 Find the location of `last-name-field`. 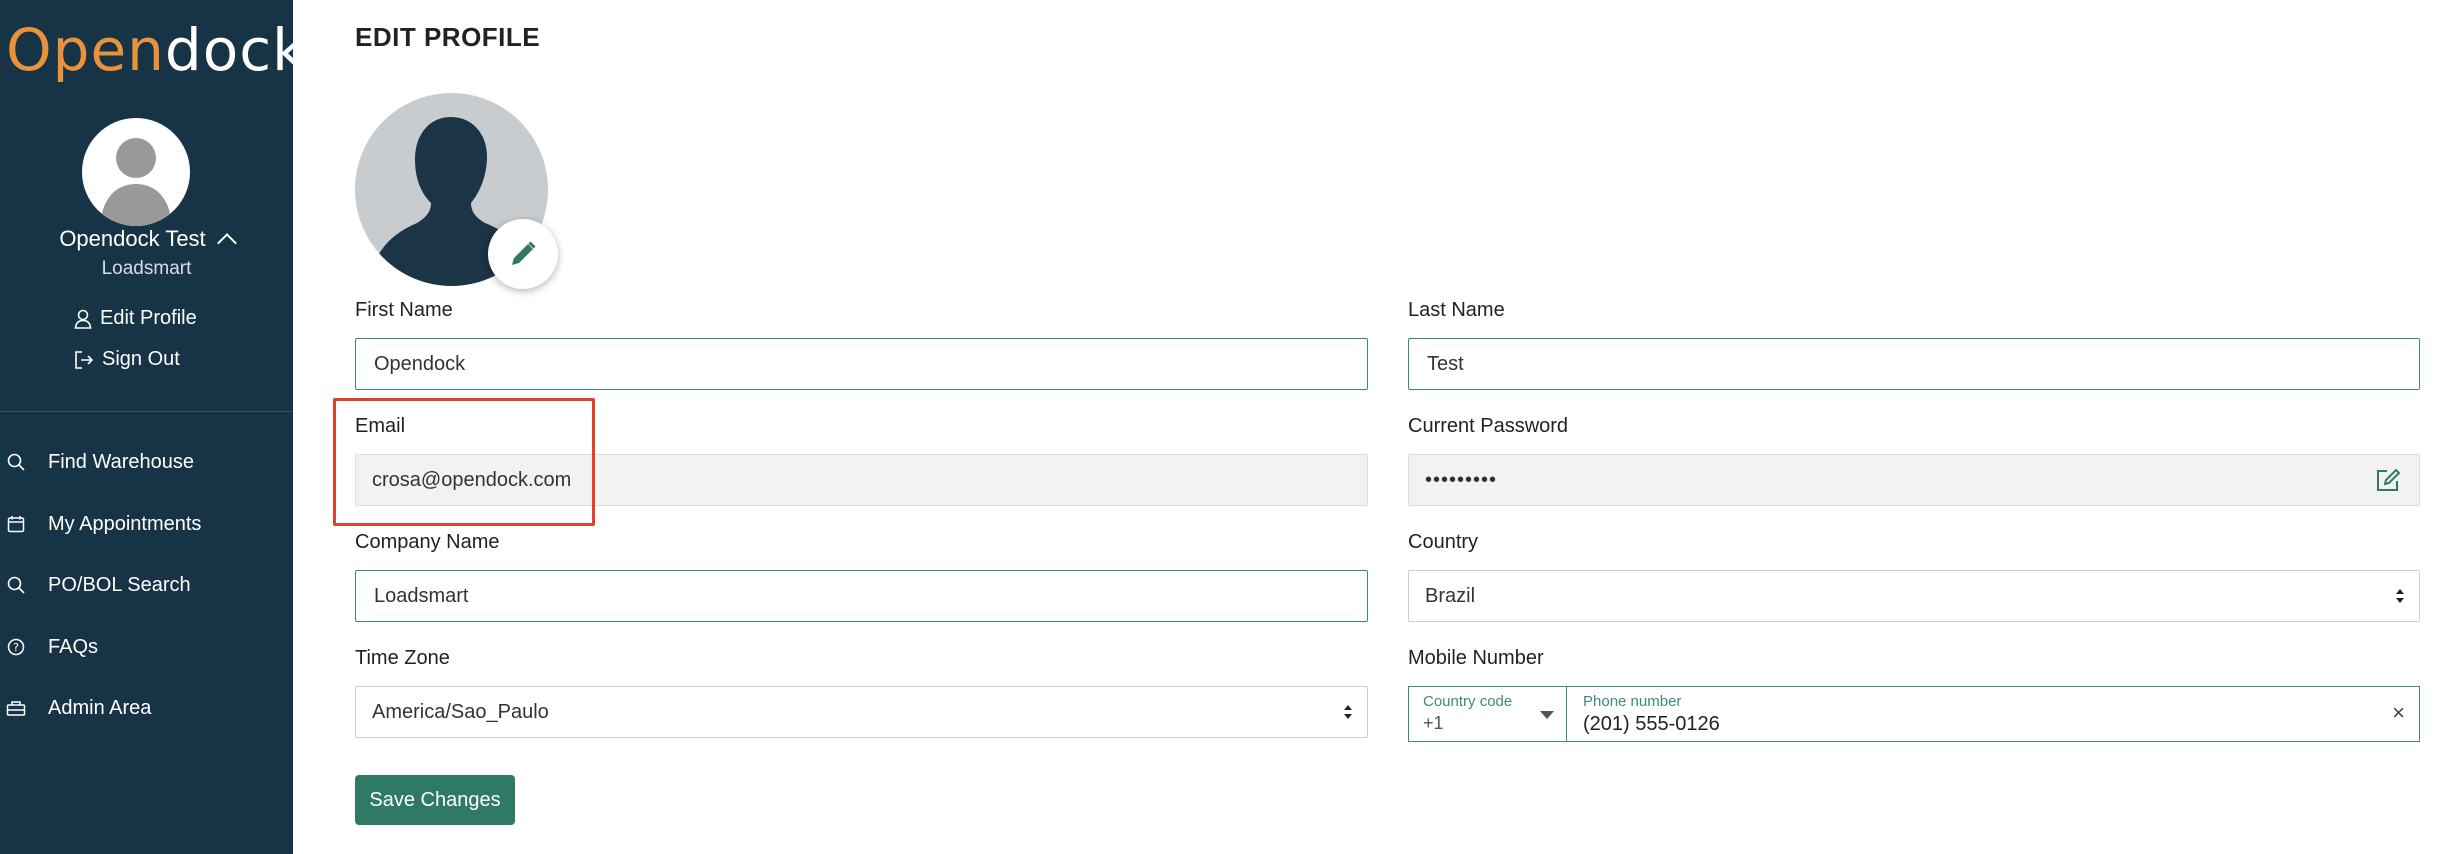

last-name-field is located at coordinates (1914, 364).